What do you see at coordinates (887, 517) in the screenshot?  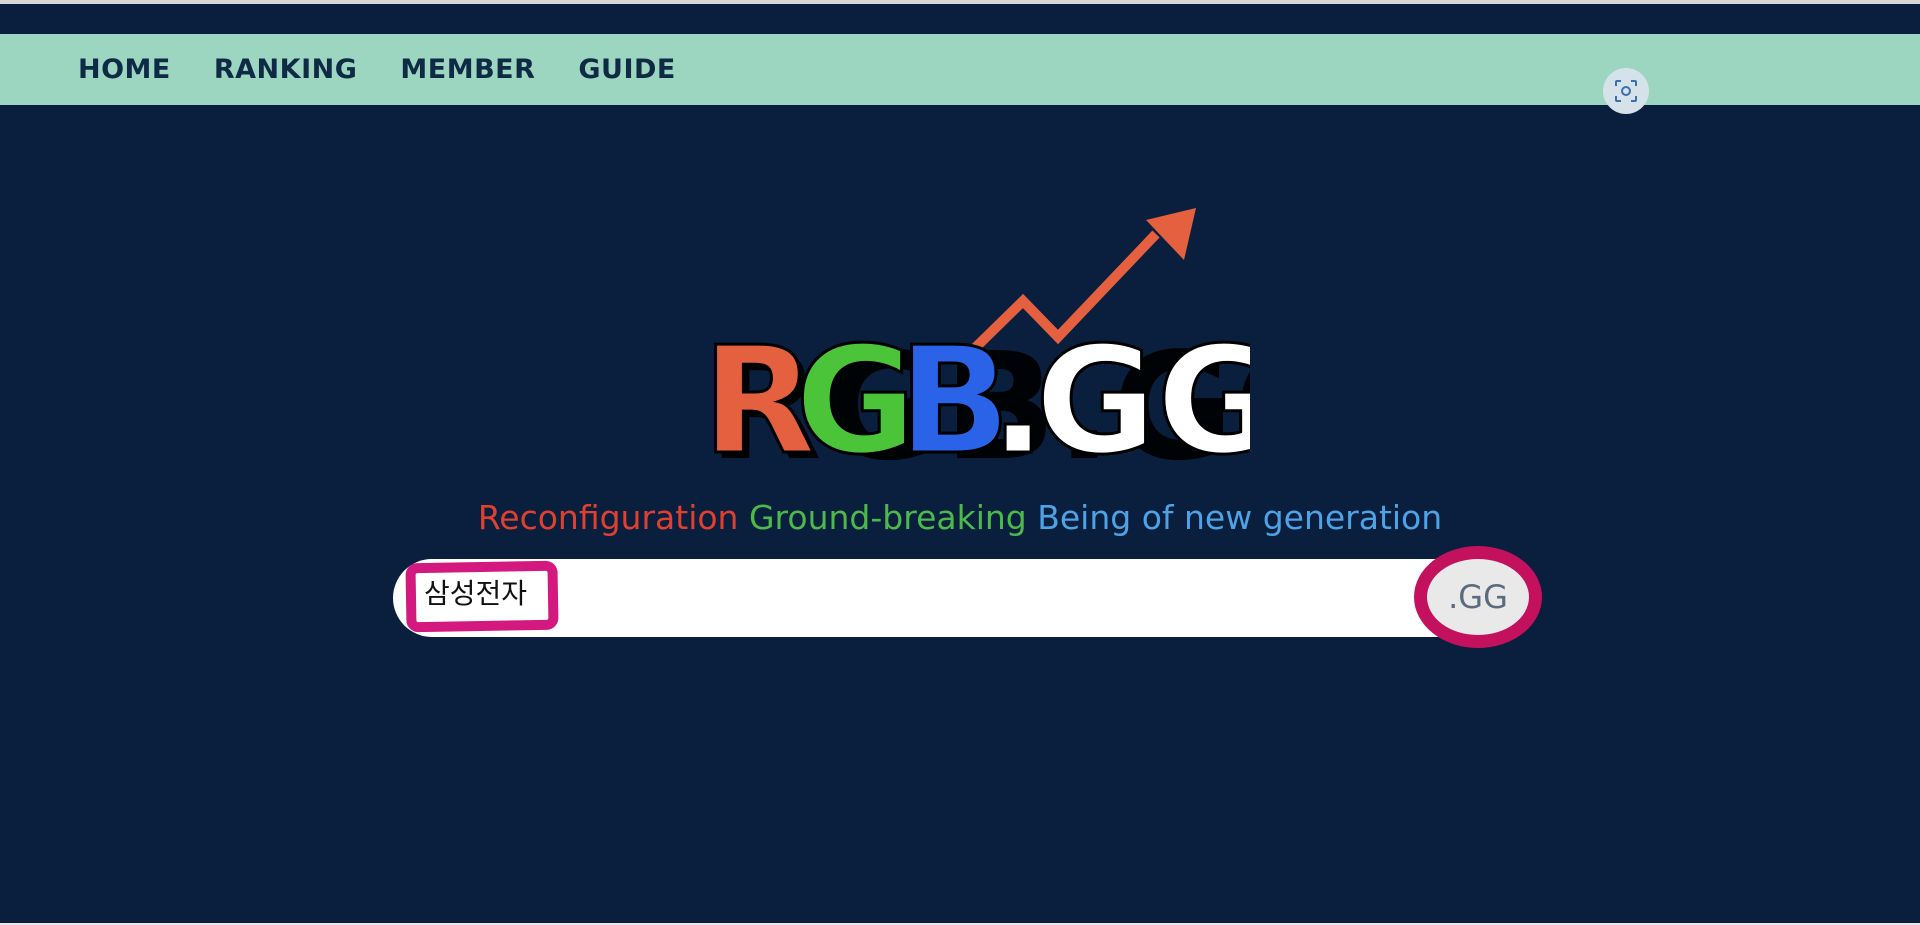 I see `tagline-ground-breaking: Ground-breaking` at bounding box center [887, 517].